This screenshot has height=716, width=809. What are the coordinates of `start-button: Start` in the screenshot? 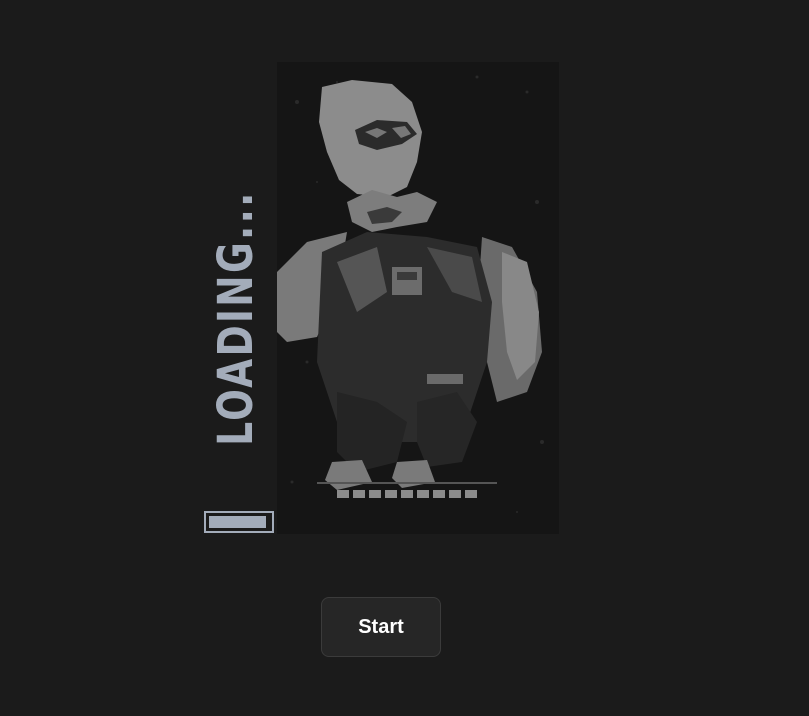 It's located at (381, 627).